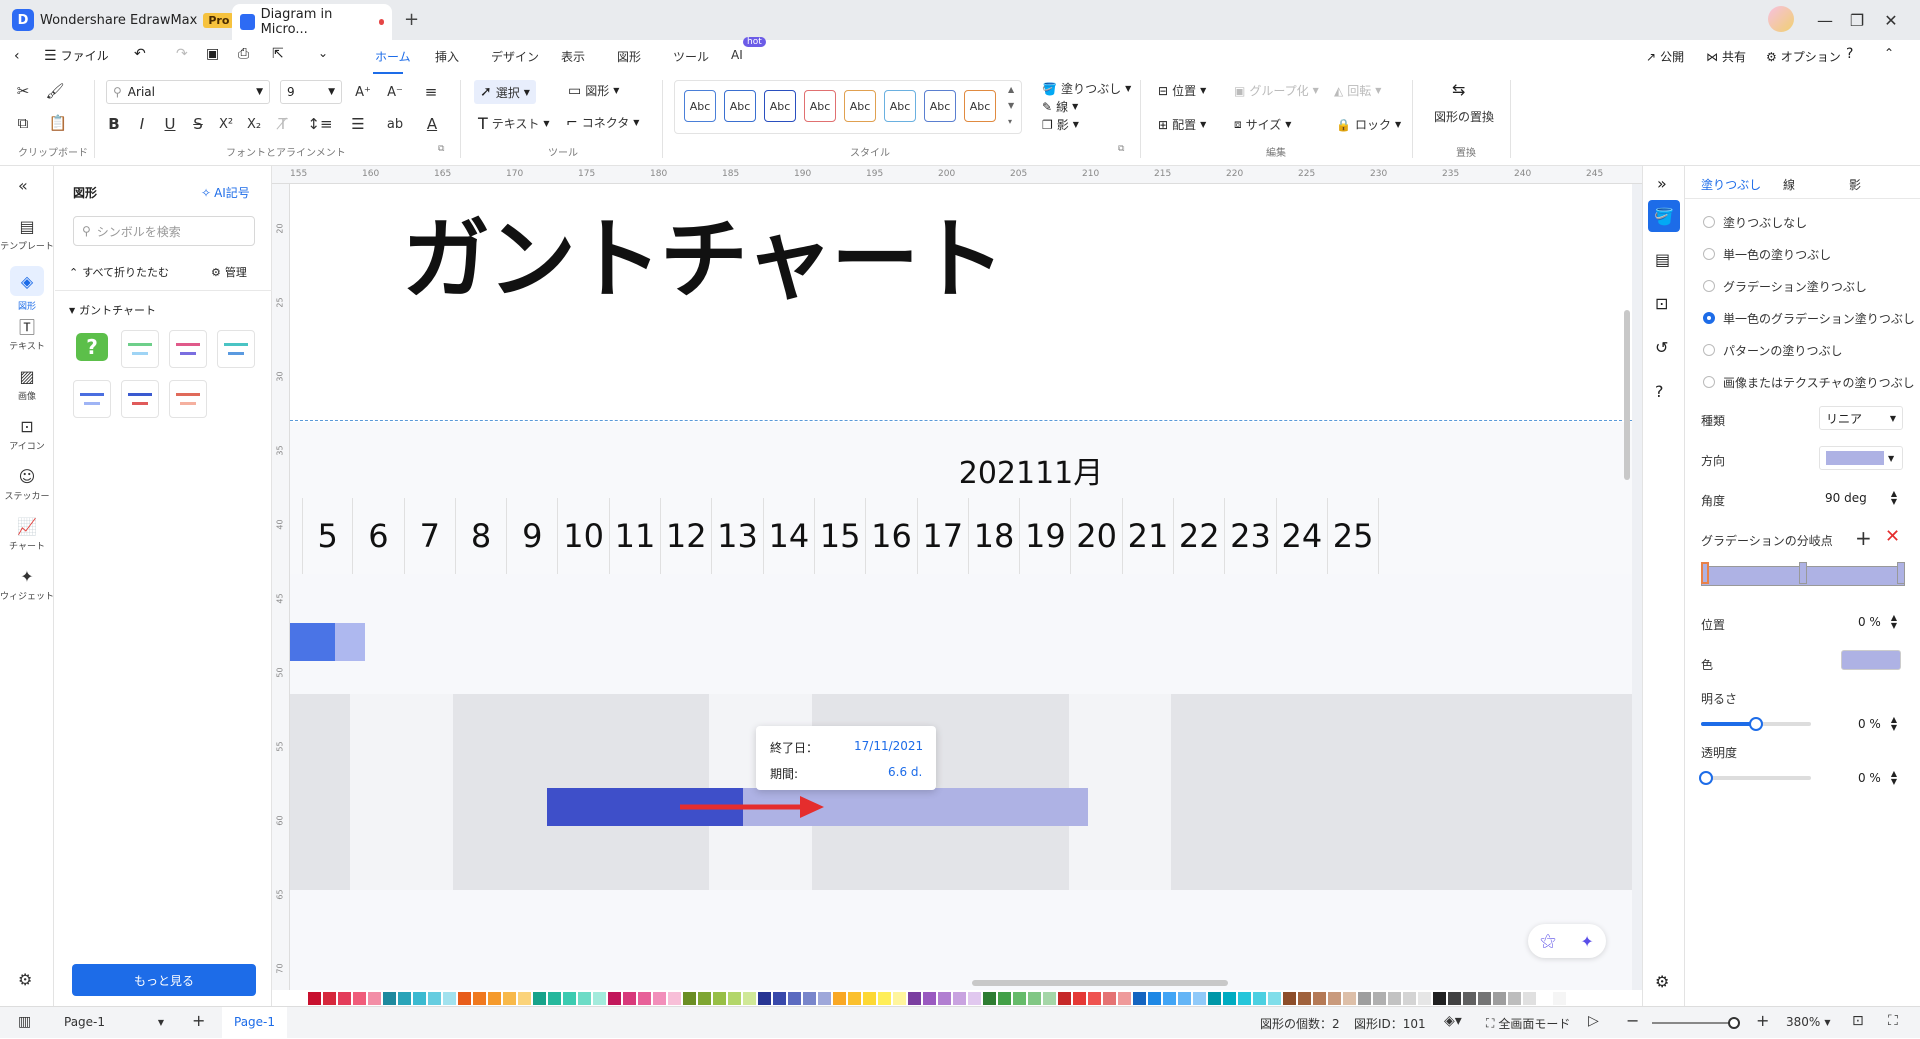  Describe the element at coordinates (1453, 1021) in the screenshot. I see `layers-icon: ◈▾` at that location.